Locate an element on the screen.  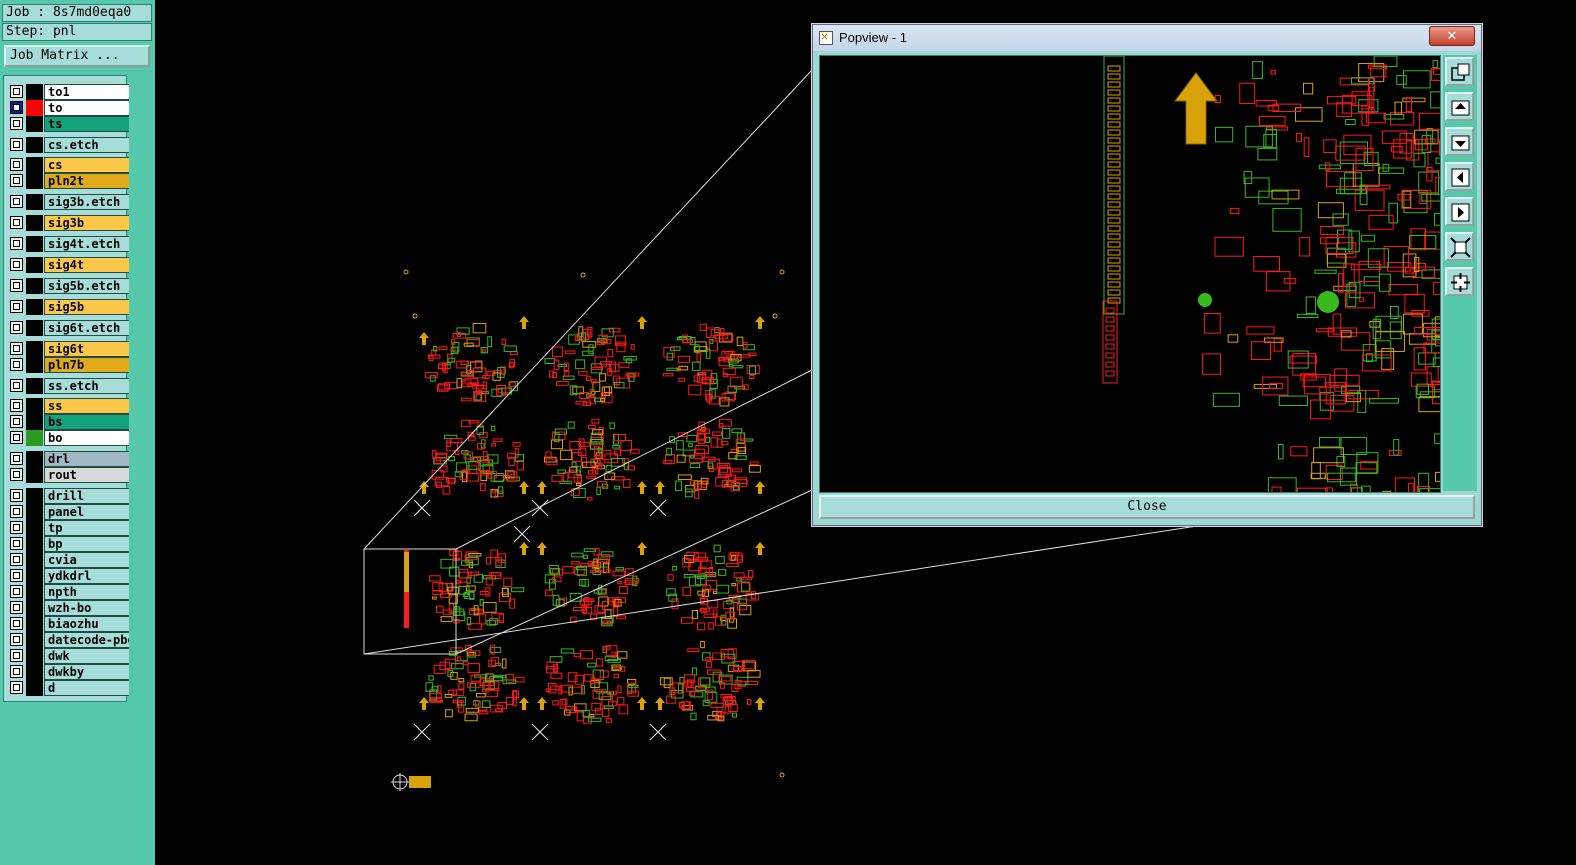
layer-row-cs: cs is located at coordinates (69, 165).